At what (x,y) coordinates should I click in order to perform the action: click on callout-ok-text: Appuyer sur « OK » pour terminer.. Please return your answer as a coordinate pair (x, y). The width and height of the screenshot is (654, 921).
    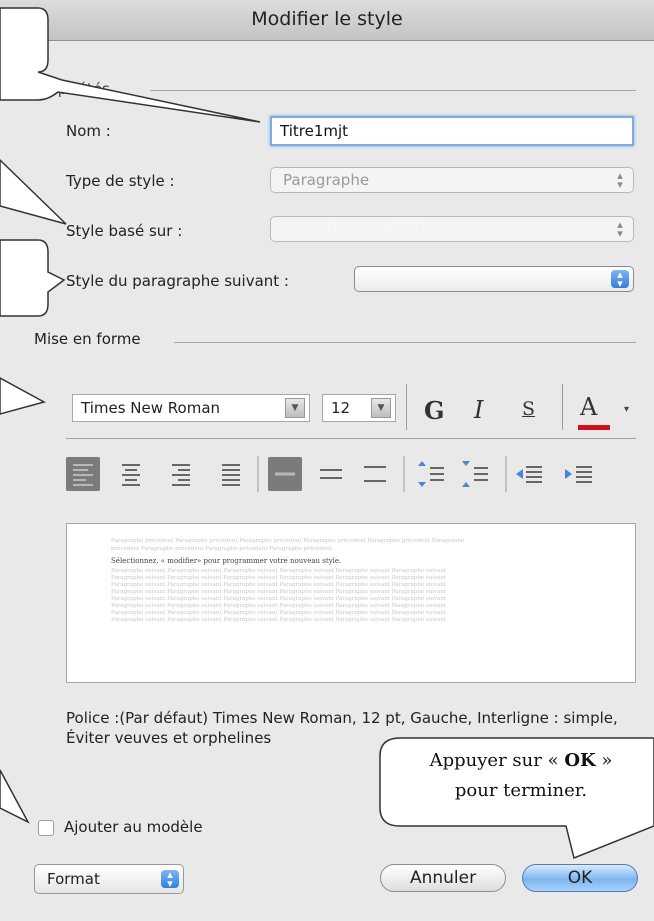
    Looking at the image, I should click on (521, 776).